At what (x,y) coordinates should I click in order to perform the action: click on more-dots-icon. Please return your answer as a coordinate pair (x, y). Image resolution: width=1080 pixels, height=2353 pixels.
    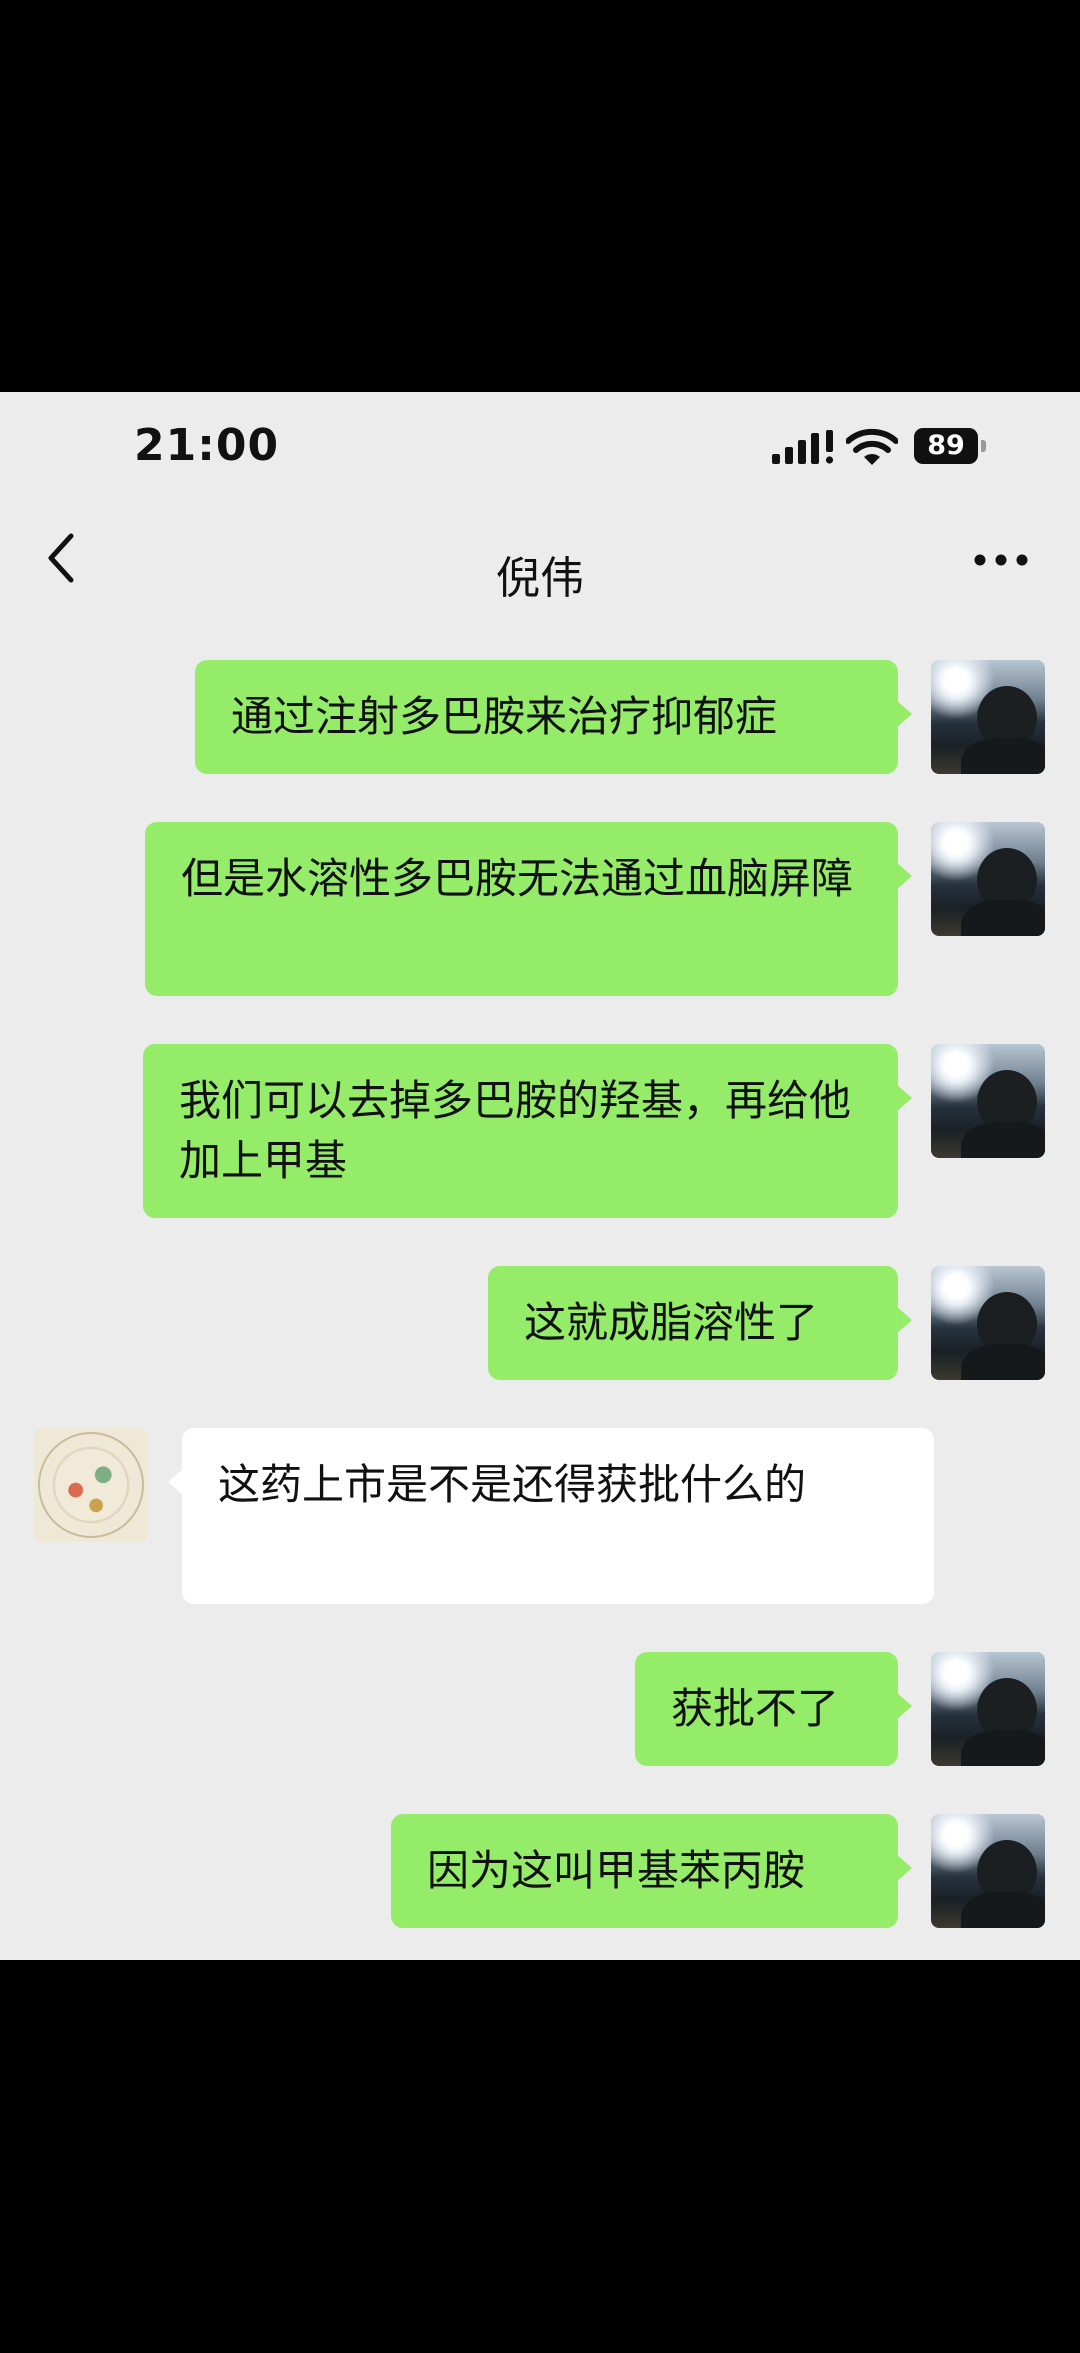
    Looking at the image, I should click on (1001, 560).